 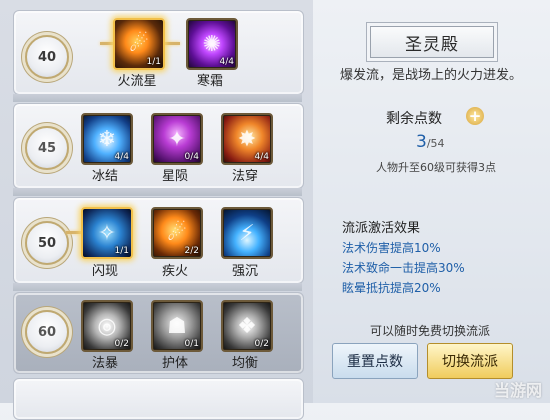 I want to click on skill-frost: ✺ 4/4, so click(x=212, y=44).